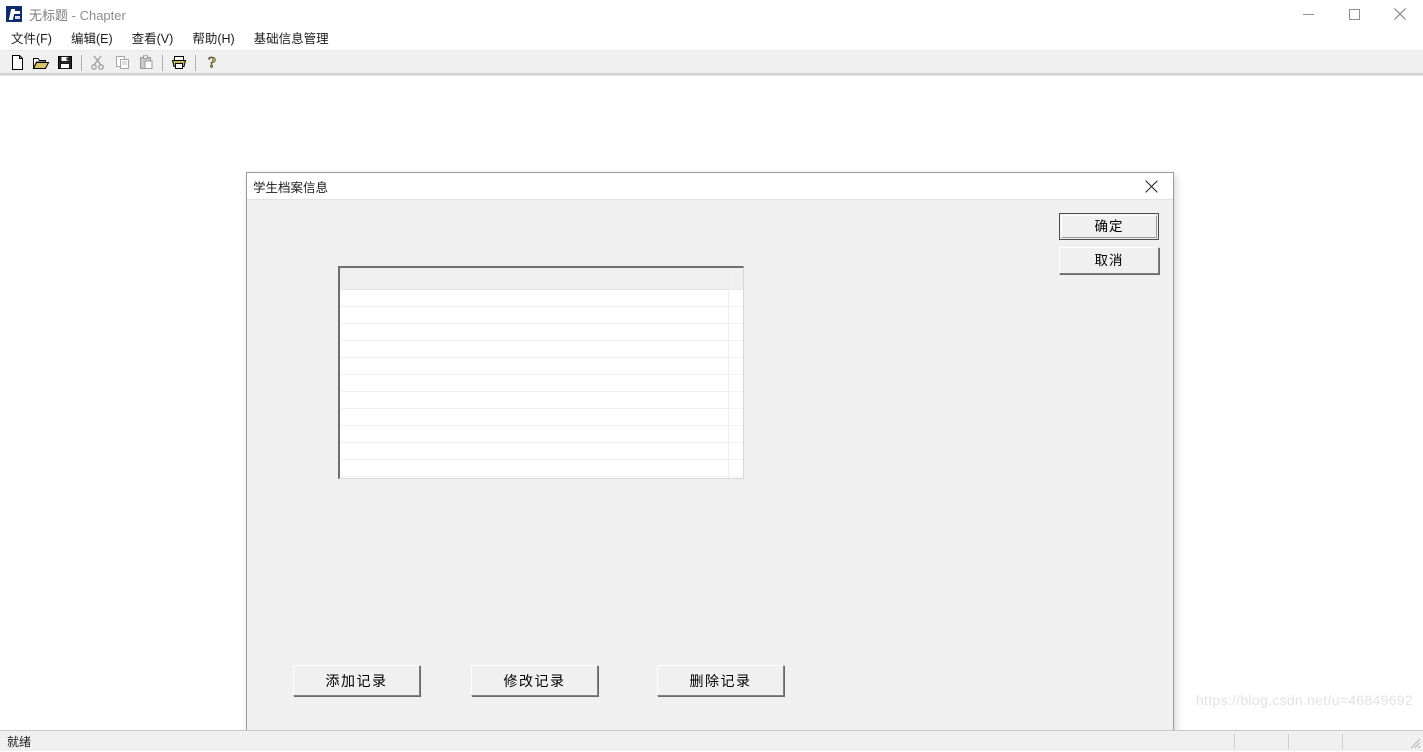 The width and height of the screenshot is (1423, 752). Describe the element at coordinates (711, 740) in the screenshot. I see `status-bar: 就绪` at that location.